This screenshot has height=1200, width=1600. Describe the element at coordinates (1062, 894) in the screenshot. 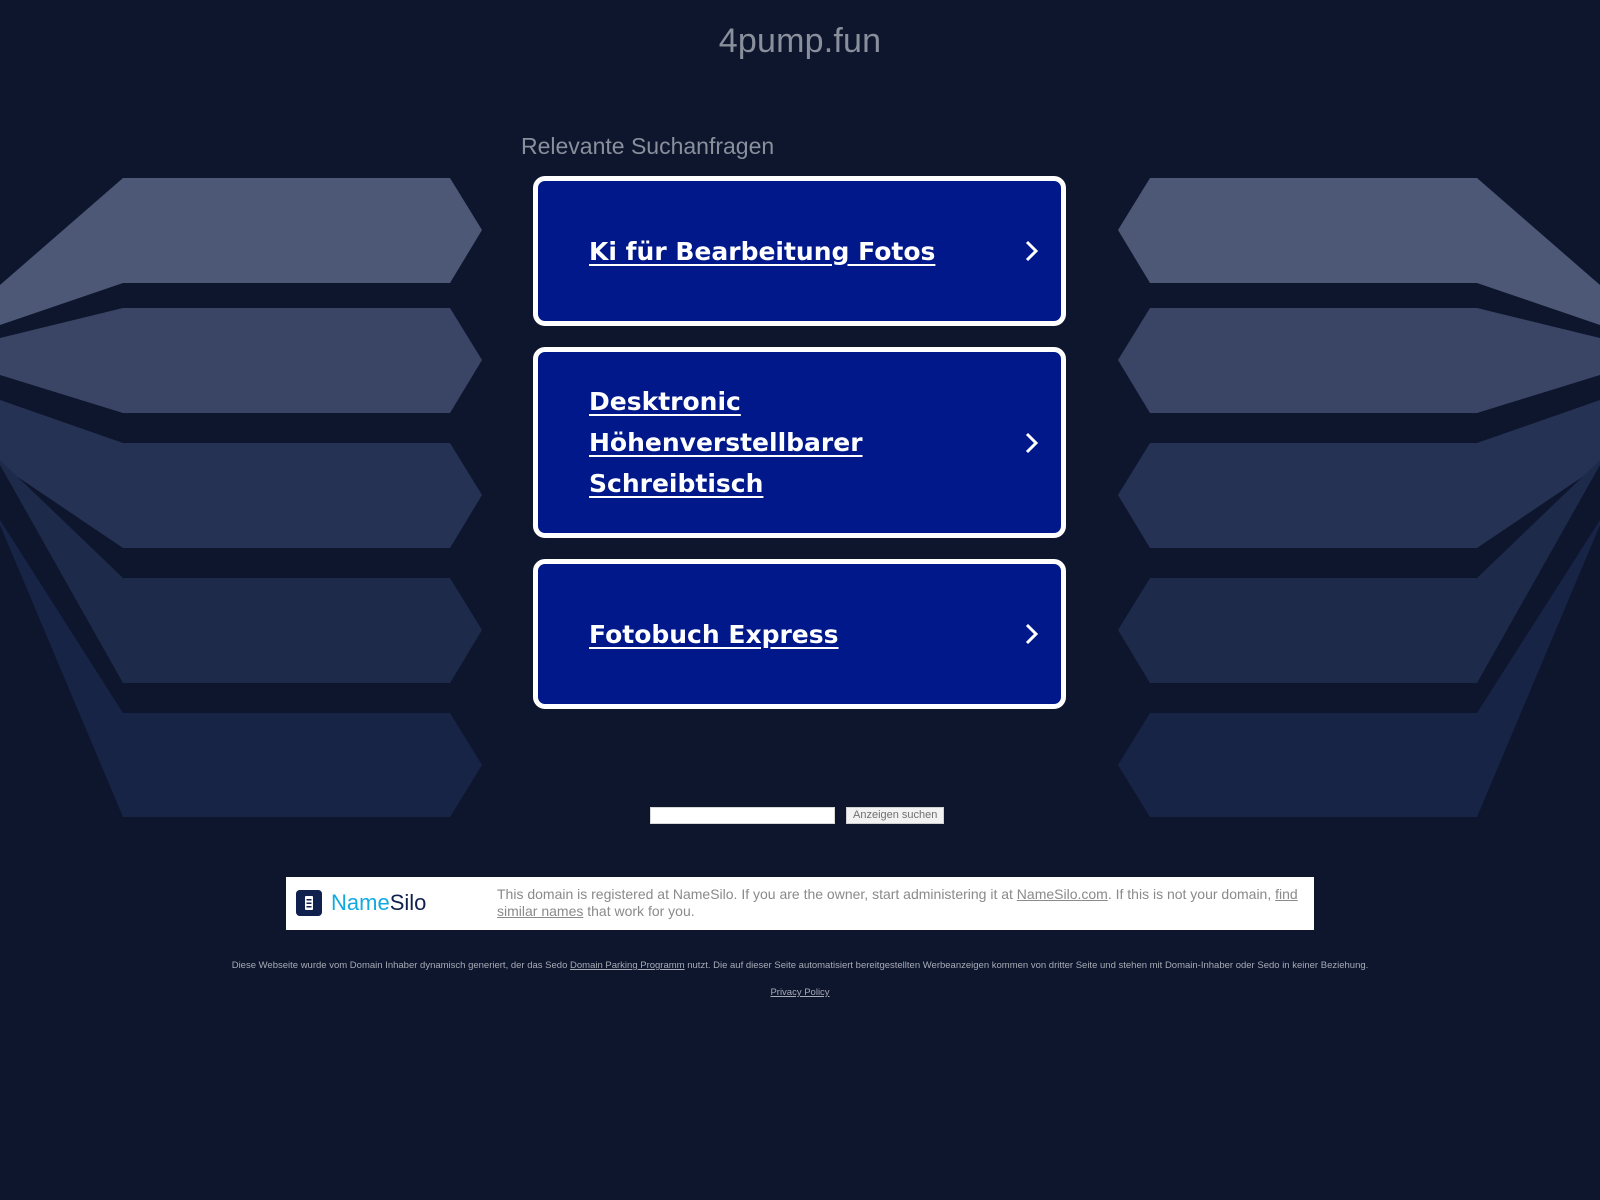

I see `namesilo-link: NameSilo.com` at that location.